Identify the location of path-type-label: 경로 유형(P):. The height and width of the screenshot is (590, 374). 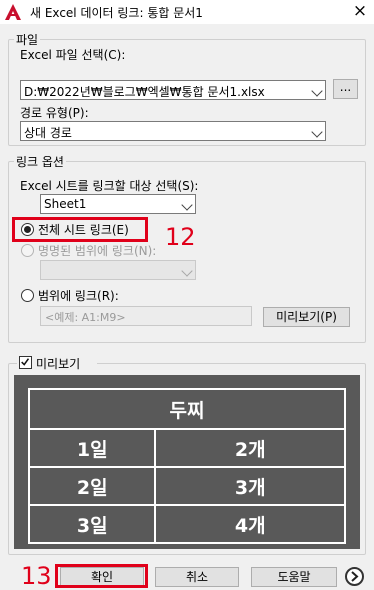
(54, 113).